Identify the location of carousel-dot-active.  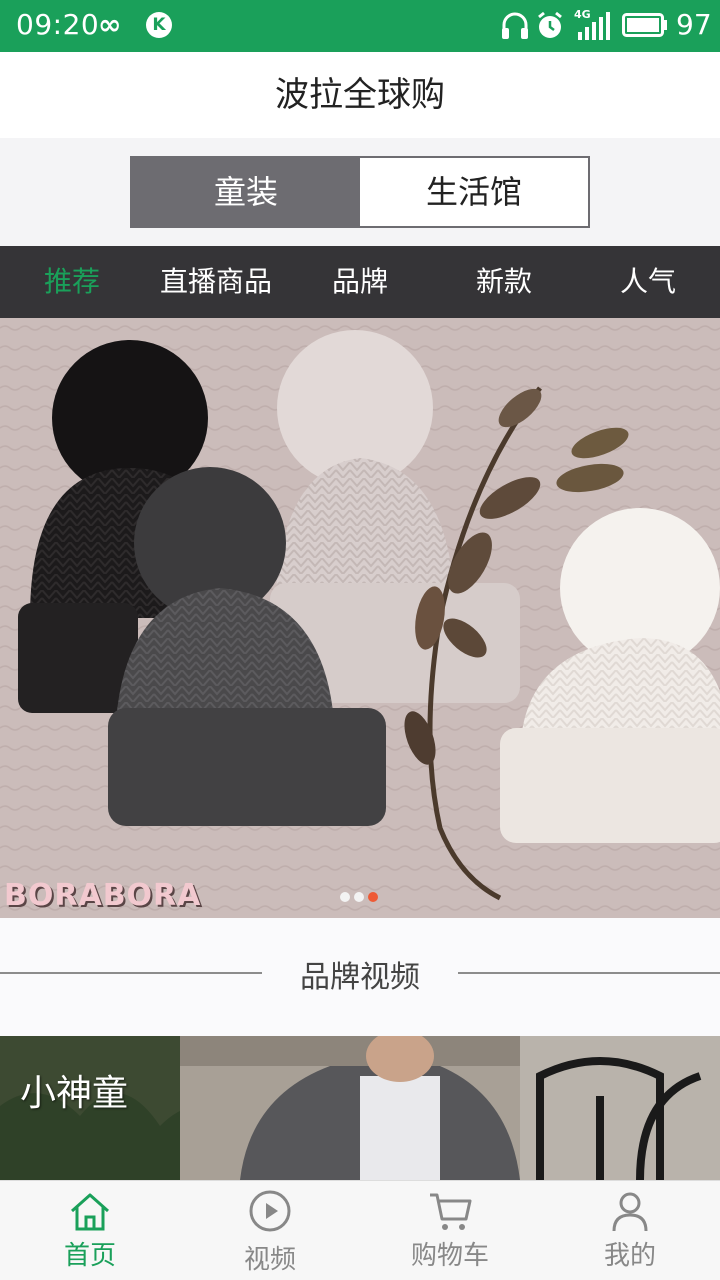
(373, 897).